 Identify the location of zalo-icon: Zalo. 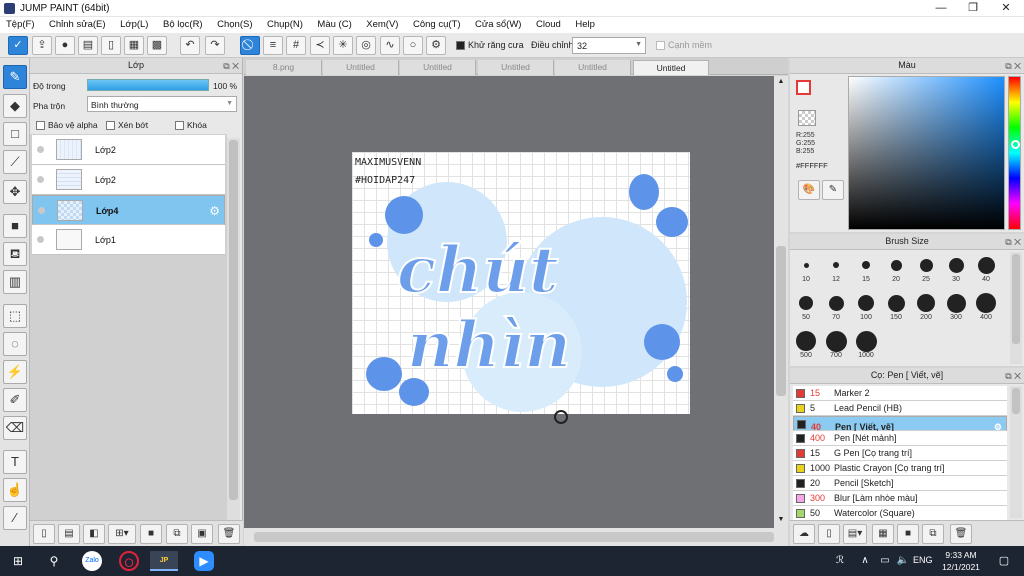
(92, 561).